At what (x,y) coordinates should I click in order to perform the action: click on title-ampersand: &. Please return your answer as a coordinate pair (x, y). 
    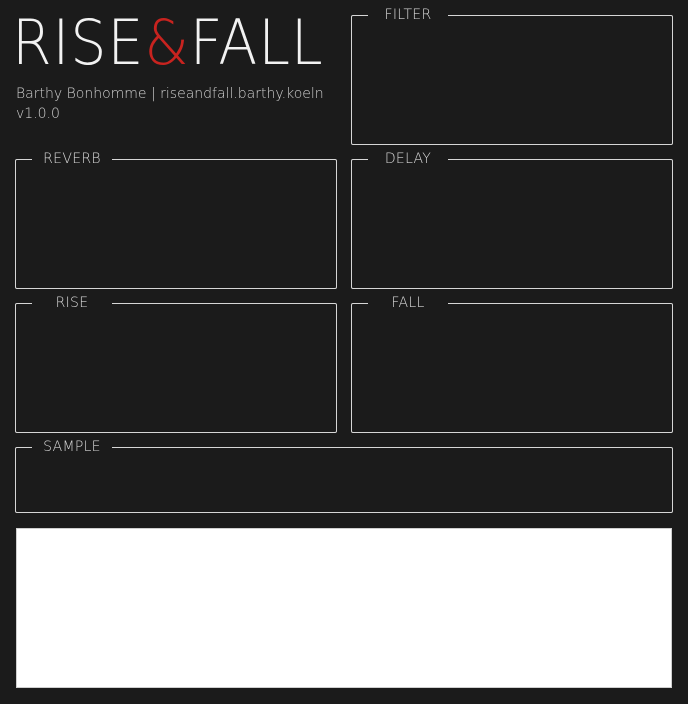
    Looking at the image, I should click on (167, 42).